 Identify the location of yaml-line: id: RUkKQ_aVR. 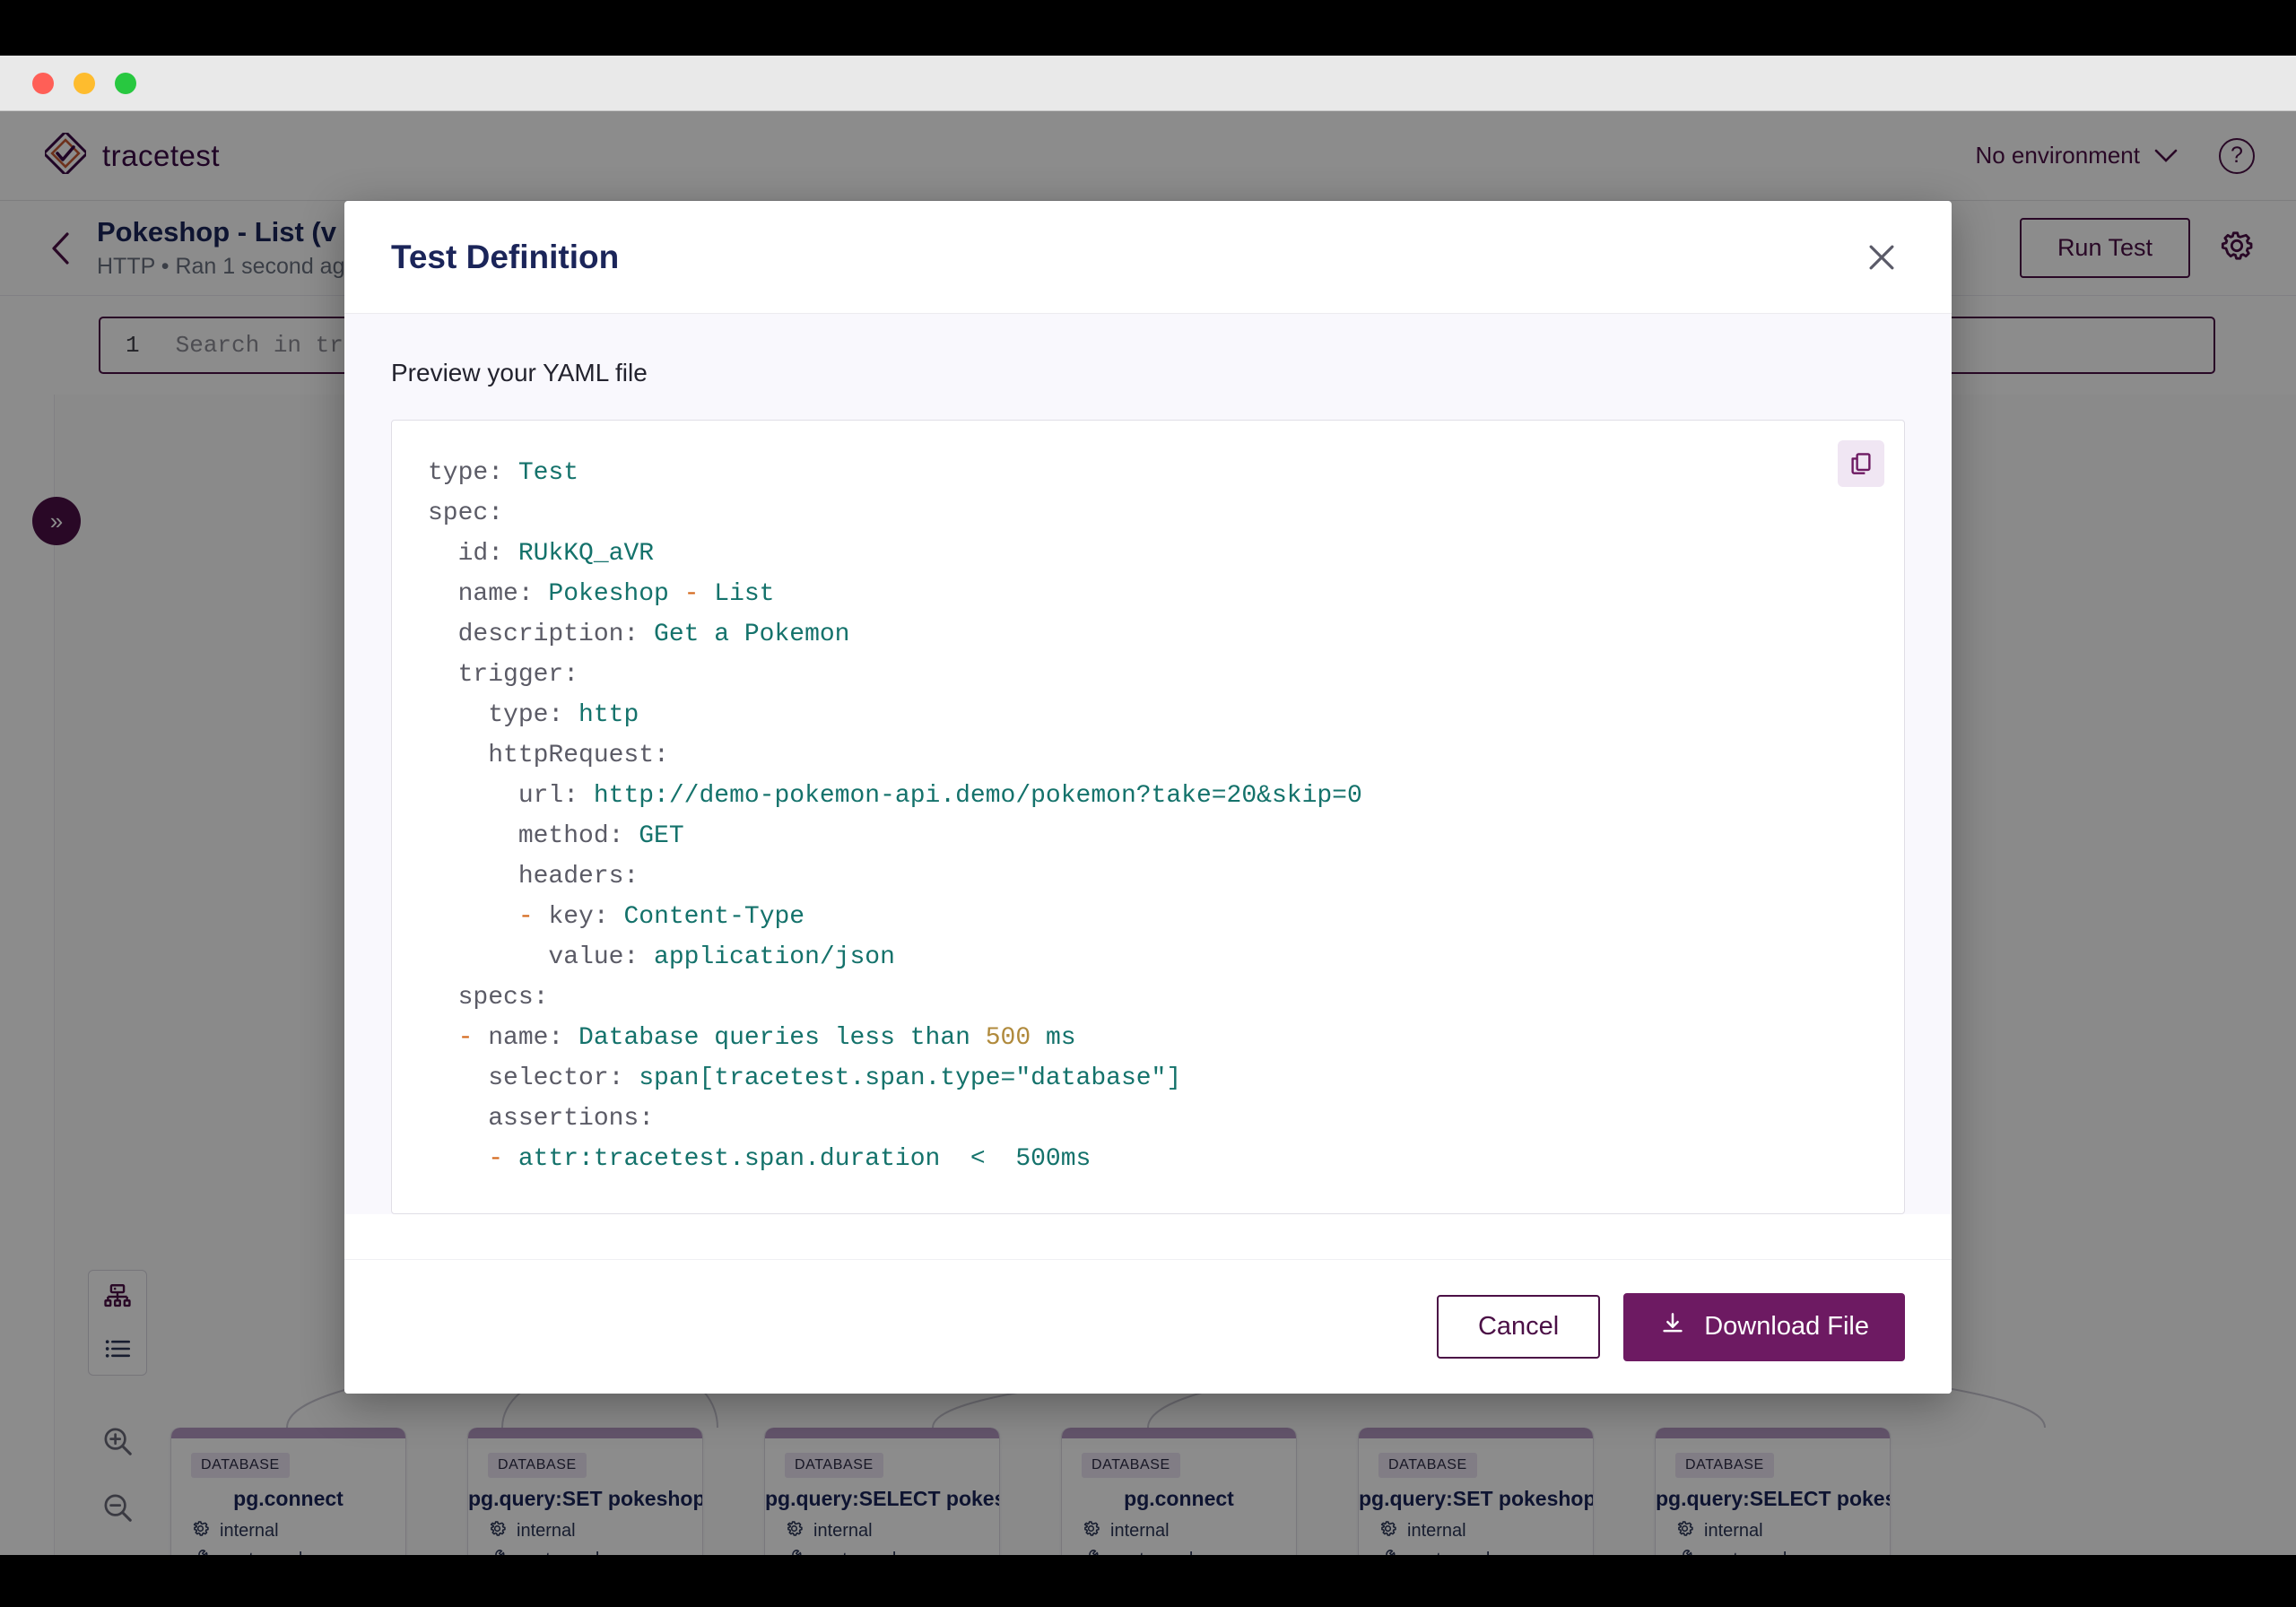
(541, 554).